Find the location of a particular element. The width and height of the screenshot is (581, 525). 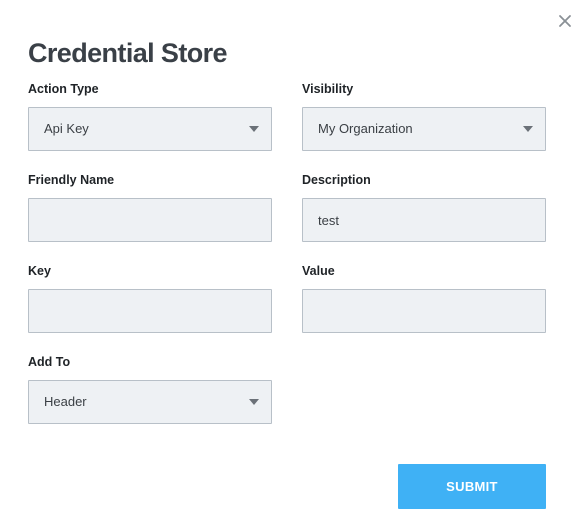

add-to-value: Header is located at coordinates (65, 401).